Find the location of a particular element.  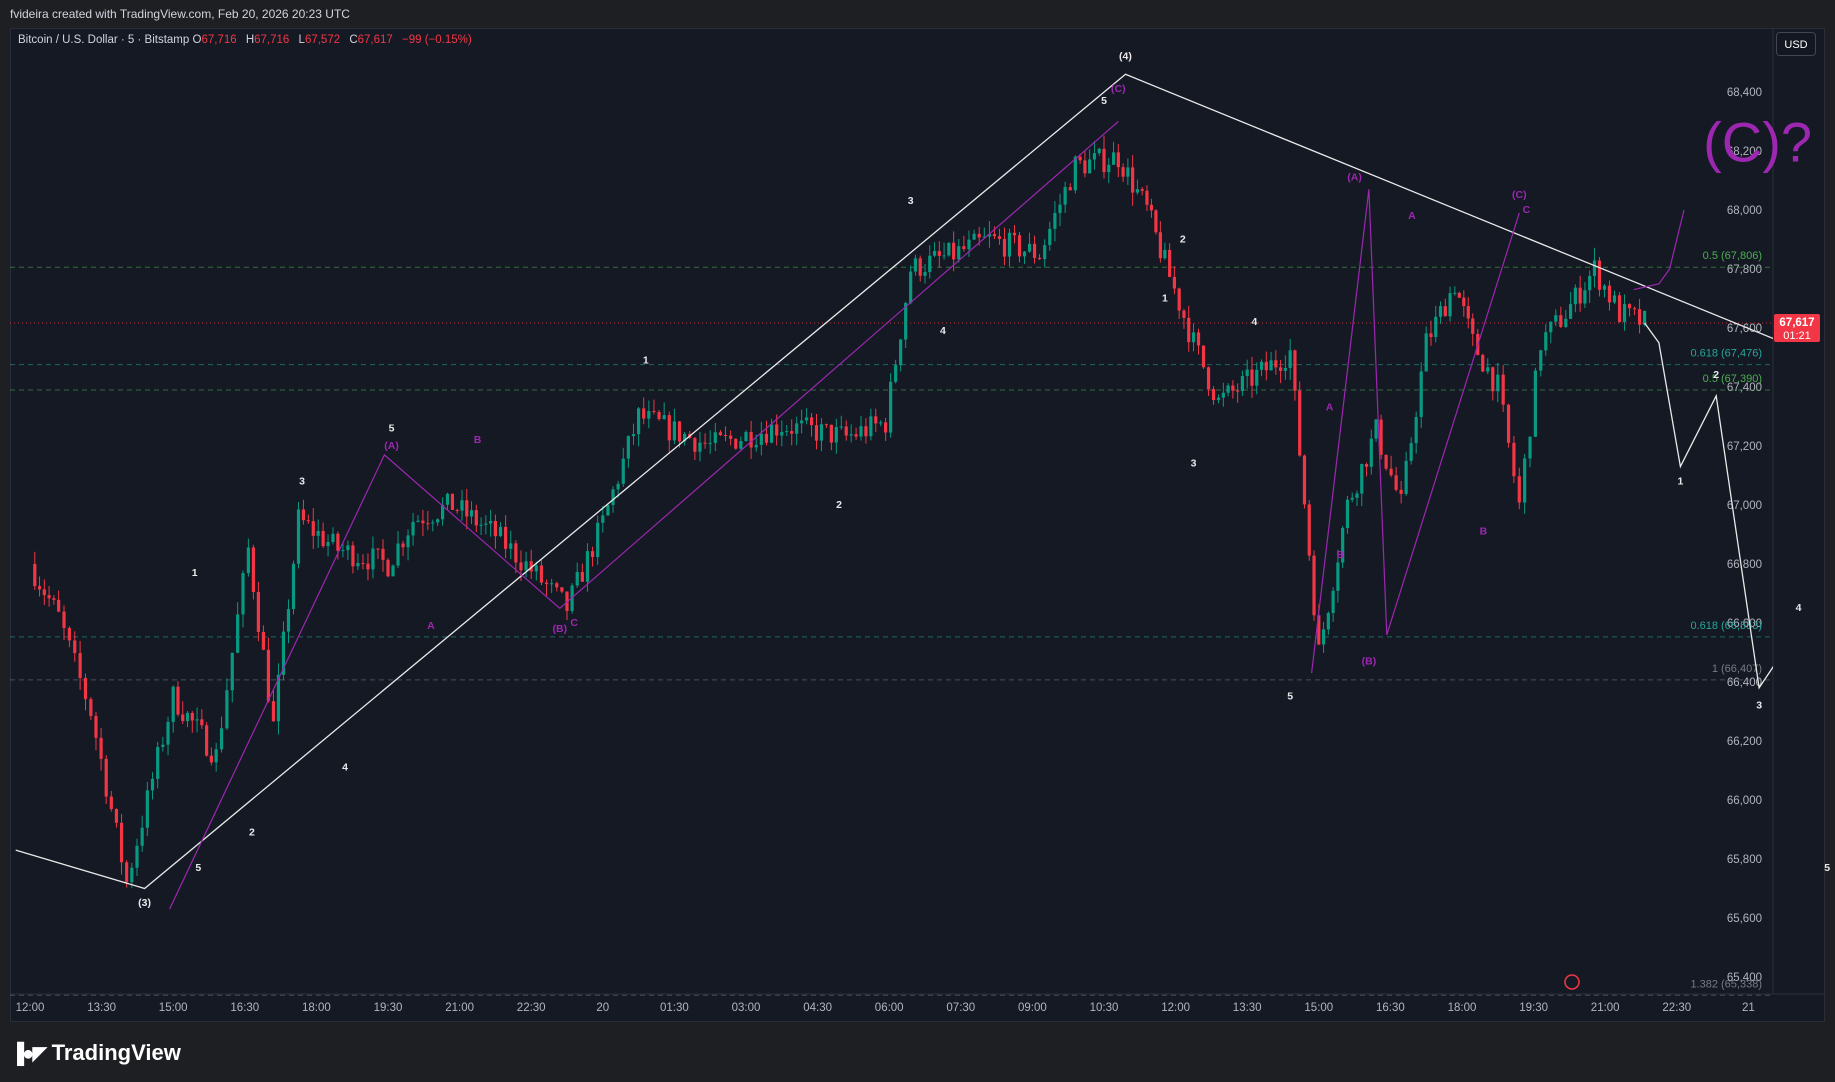

x-tick-label: 15:00 is located at coordinates (173, 1008).